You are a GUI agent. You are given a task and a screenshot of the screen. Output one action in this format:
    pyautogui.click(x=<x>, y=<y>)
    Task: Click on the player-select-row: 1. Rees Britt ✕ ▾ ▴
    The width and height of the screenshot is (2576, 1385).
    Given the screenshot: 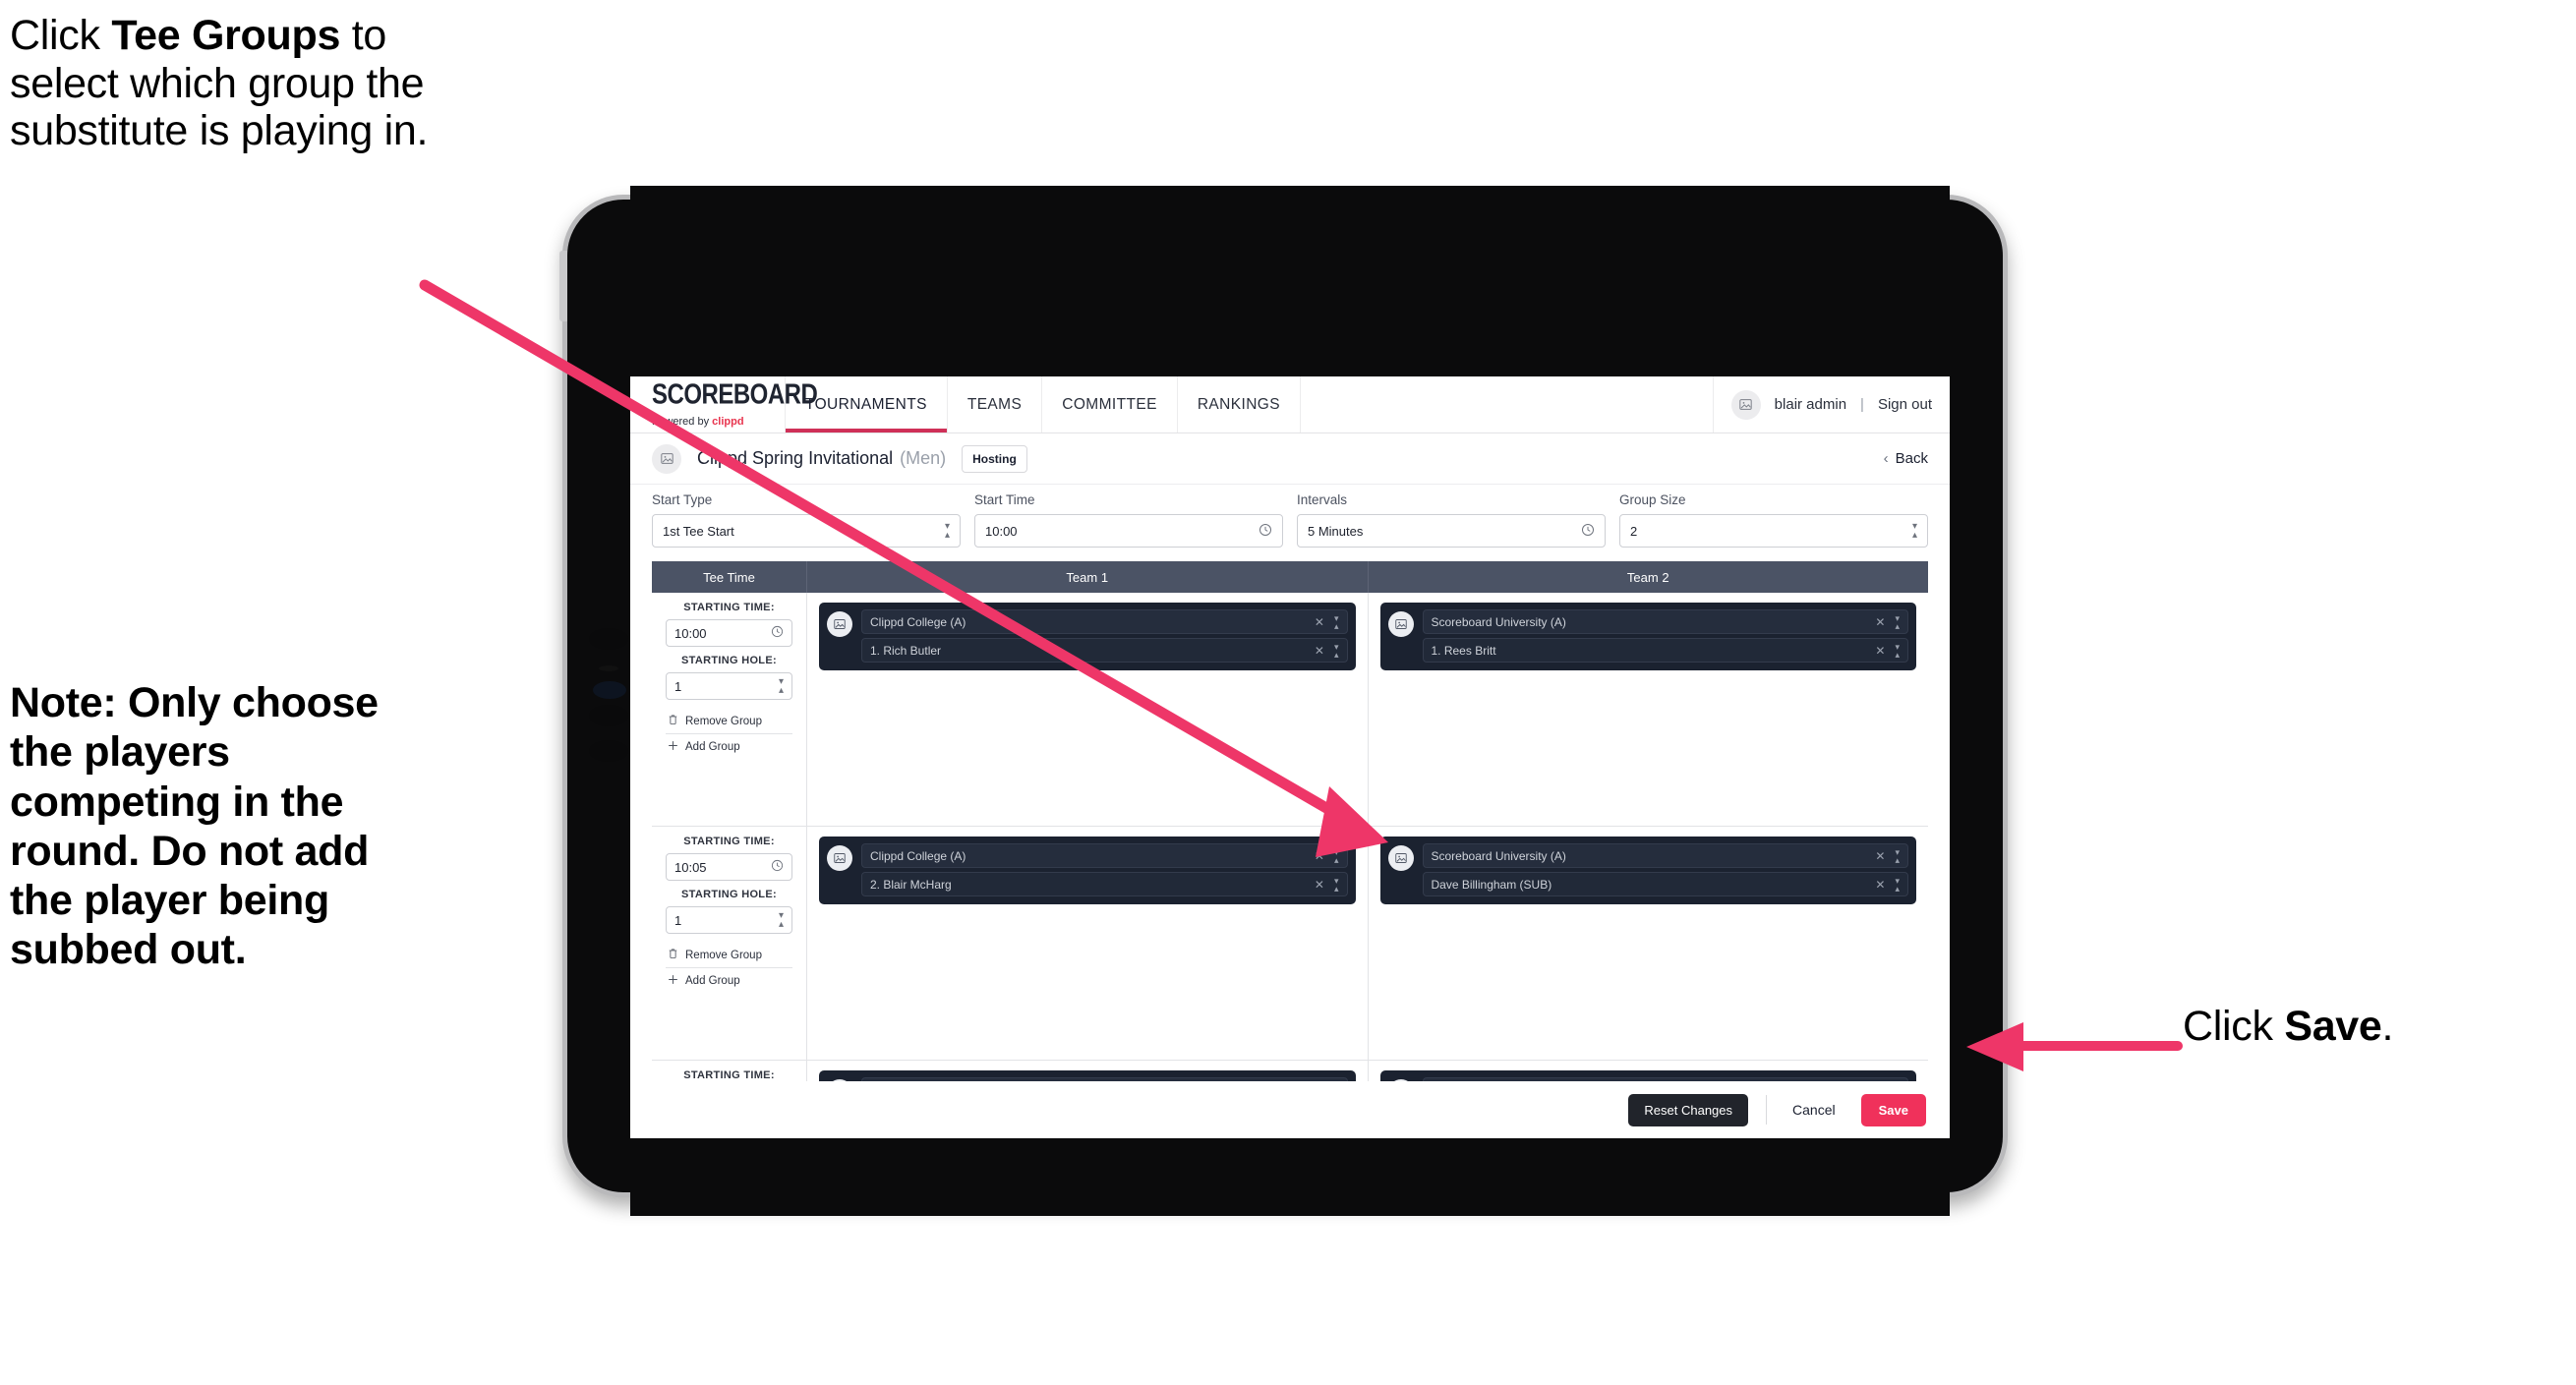 What is the action you would take?
    pyautogui.click(x=1665, y=650)
    